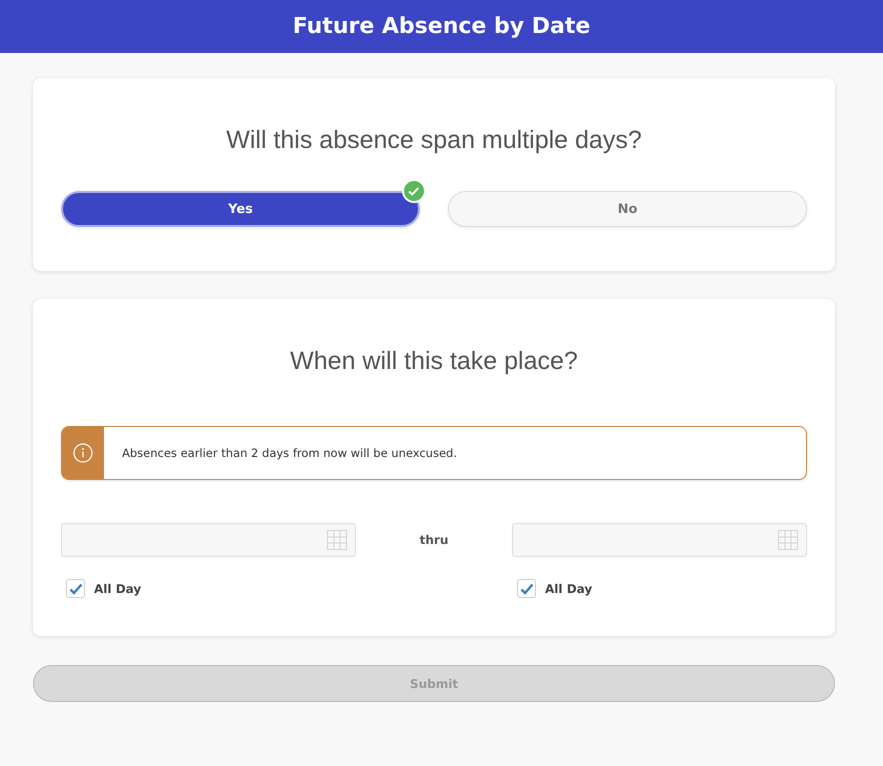  I want to click on info-icon, so click(83, 453).